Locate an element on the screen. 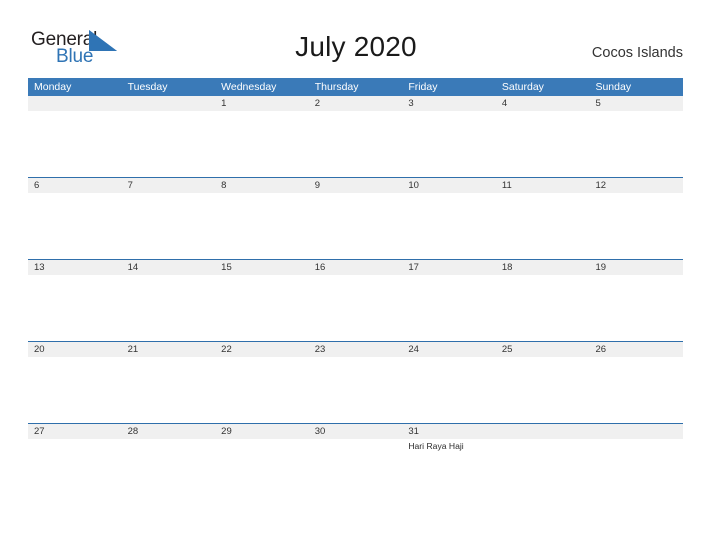  day-number-30: 30 is located at coordinates (356, 431).